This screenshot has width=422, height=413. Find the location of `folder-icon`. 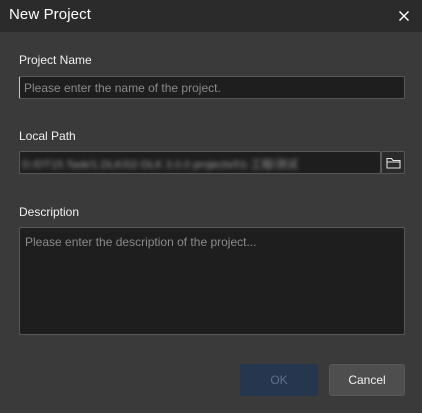

folder-icon is located at coordinates (393, 163).